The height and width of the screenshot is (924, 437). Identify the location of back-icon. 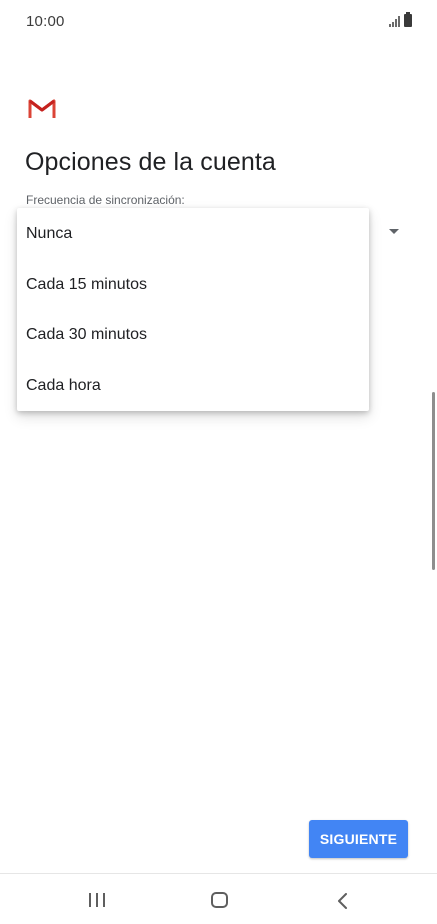
(343, 901).